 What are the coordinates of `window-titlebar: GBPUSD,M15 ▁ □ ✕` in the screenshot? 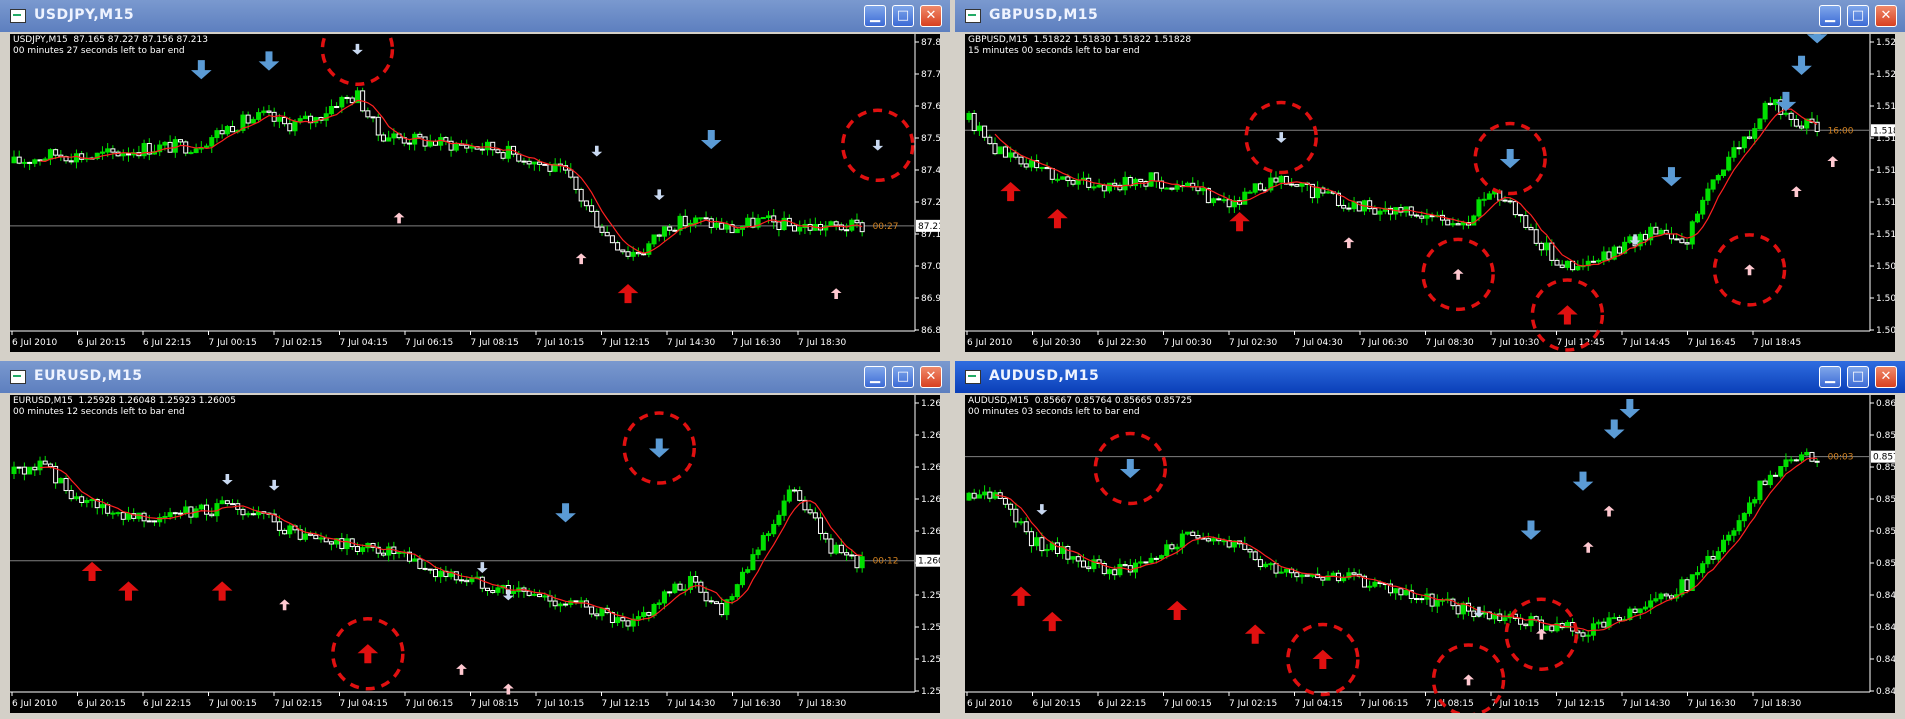 It's located at (1430, 16).